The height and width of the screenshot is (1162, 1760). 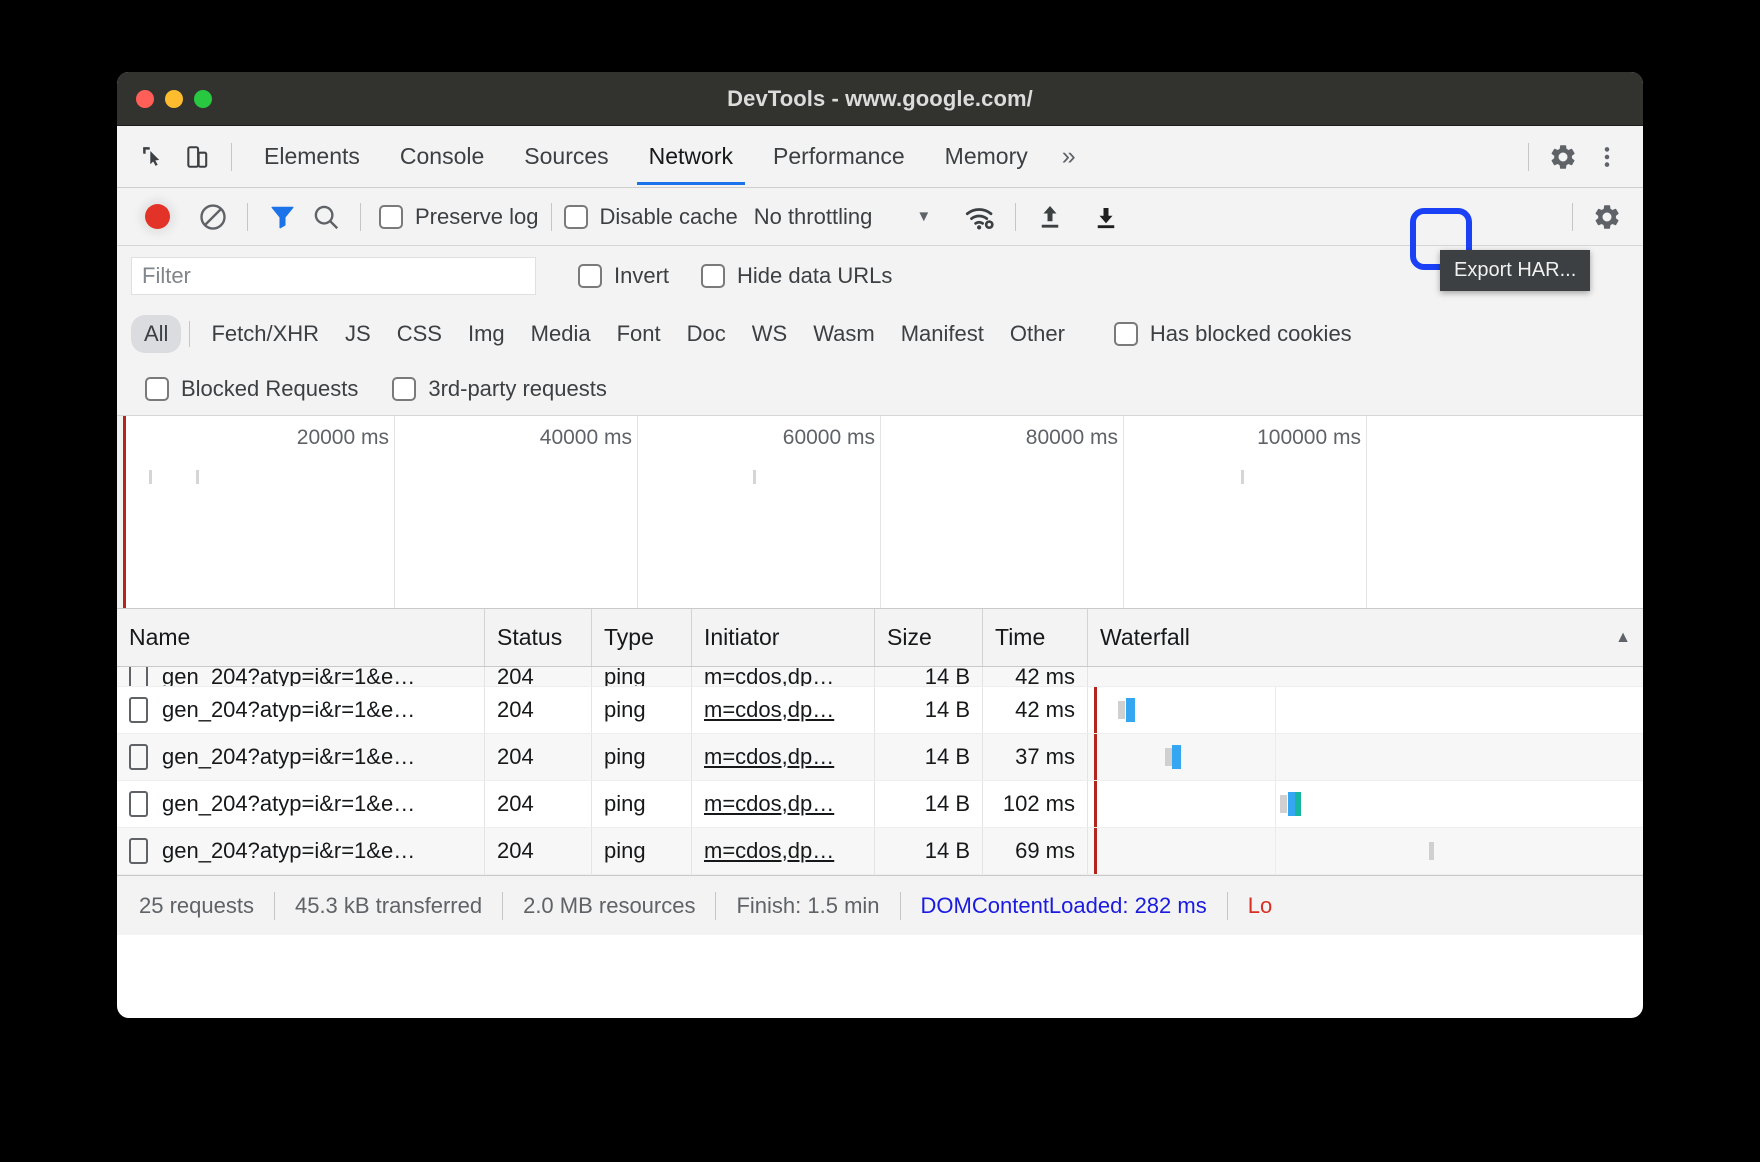 What do you see at coordinates (459, 217) in the screenshot?
I see `preserve-log-checkbox: Preserve log` at bounding box center [459, 217].